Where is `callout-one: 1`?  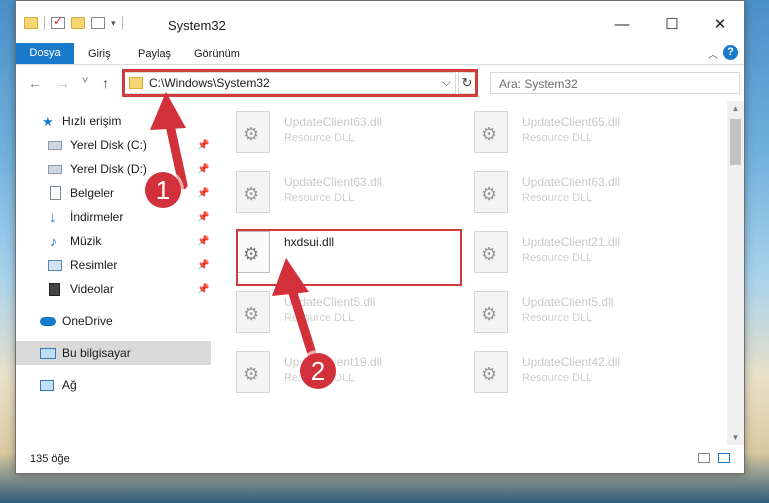 callout-one: 1 is located at coordinates (163, 190).